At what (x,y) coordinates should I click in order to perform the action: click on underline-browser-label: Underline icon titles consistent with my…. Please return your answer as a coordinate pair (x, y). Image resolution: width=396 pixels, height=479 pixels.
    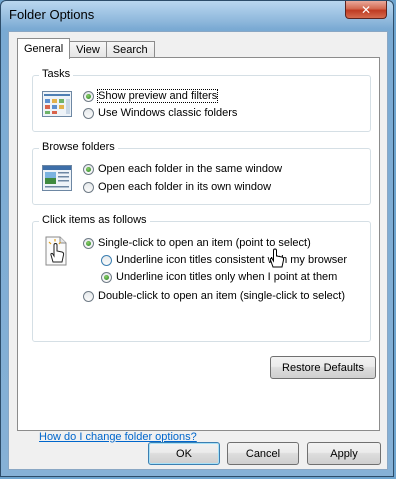
    Looking at the image, I should click on (232, 260).